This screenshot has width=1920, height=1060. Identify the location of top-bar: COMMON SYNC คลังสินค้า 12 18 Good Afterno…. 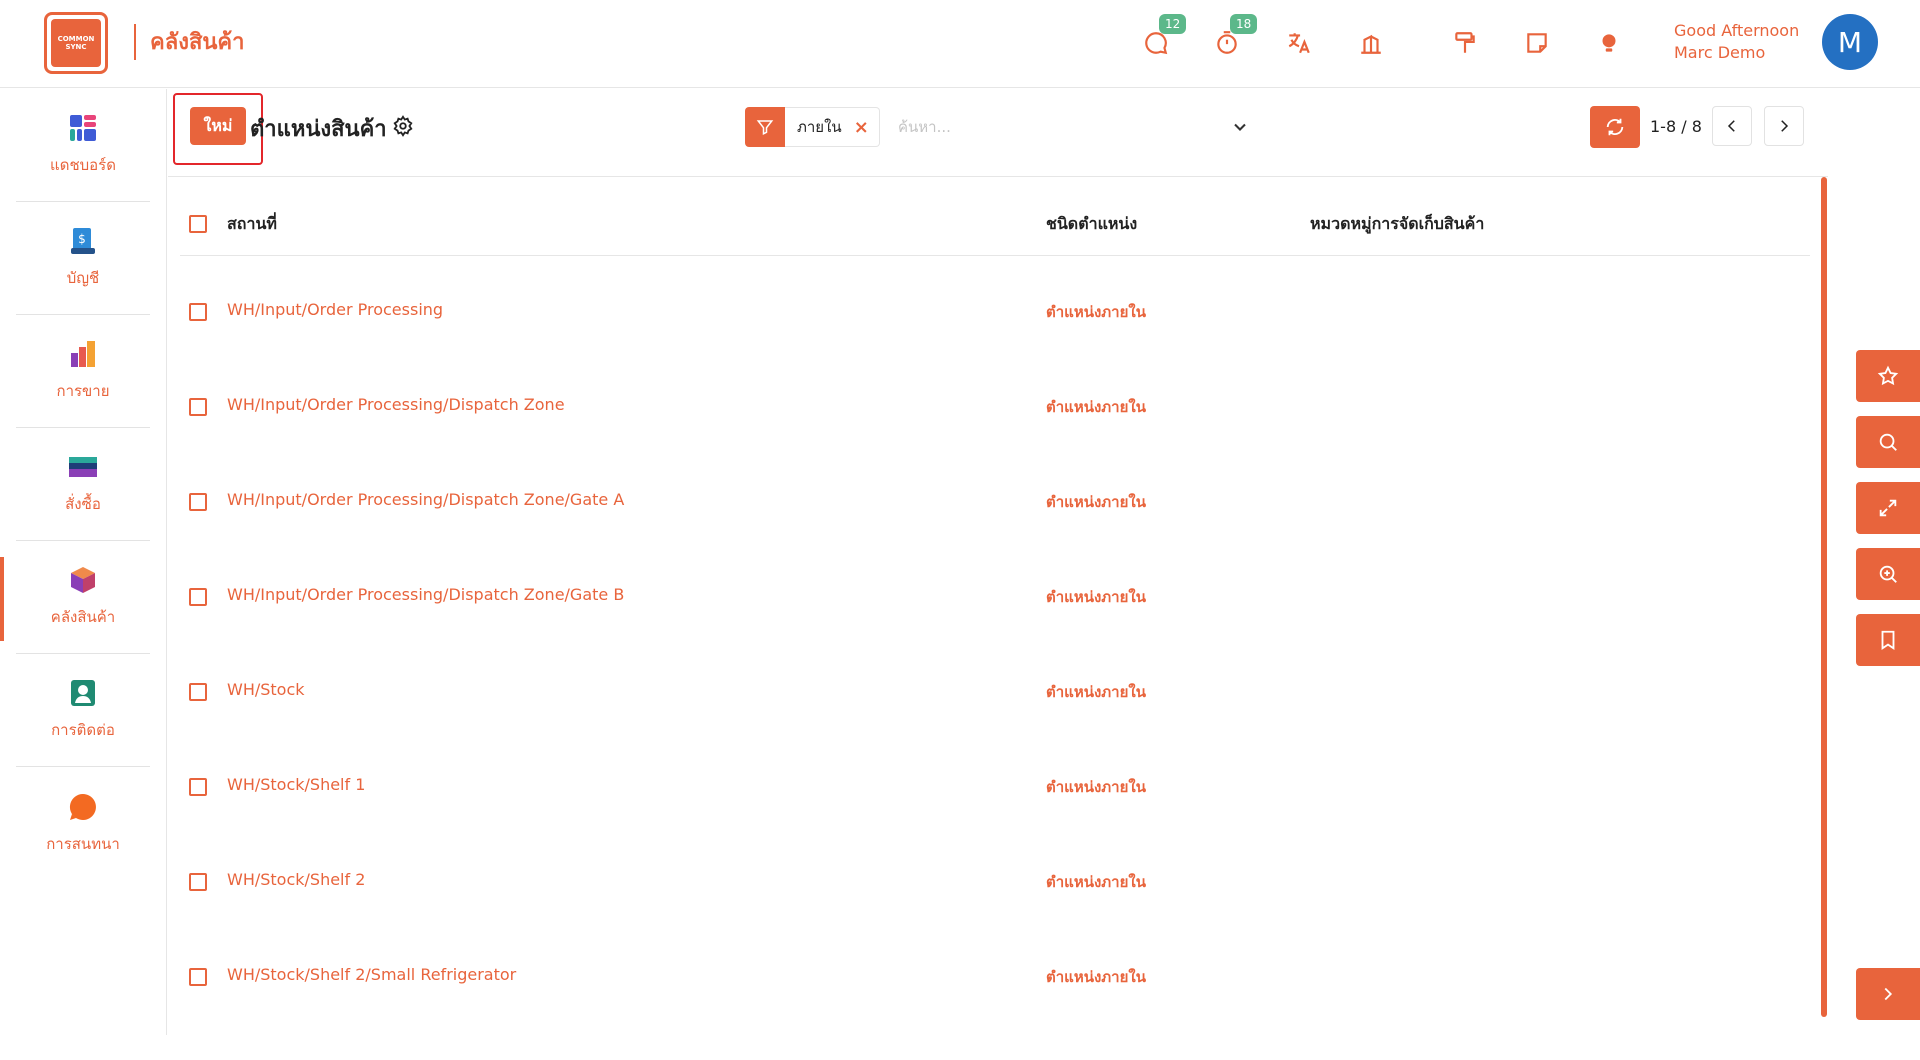
(960, 44).